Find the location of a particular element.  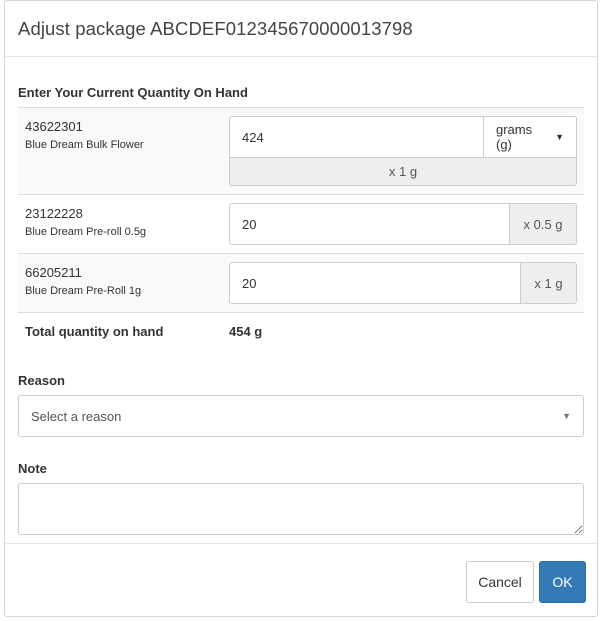

item-sku: 23122228 is located at coordinates (54, 213).